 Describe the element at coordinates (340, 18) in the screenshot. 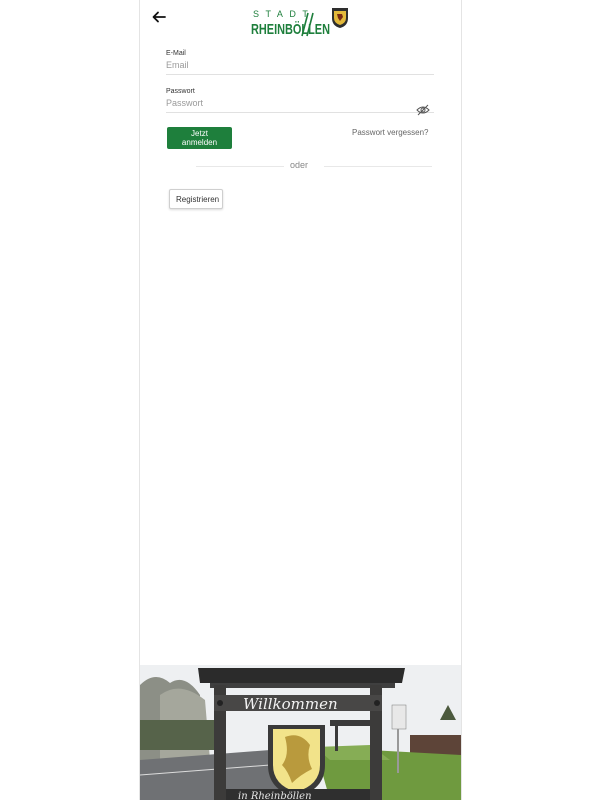

I see `coat-of-arms-icon` at that location.